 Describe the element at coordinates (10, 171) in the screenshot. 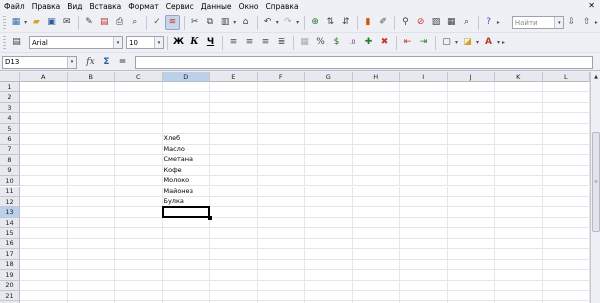

I see `row-header: 9` at that location.